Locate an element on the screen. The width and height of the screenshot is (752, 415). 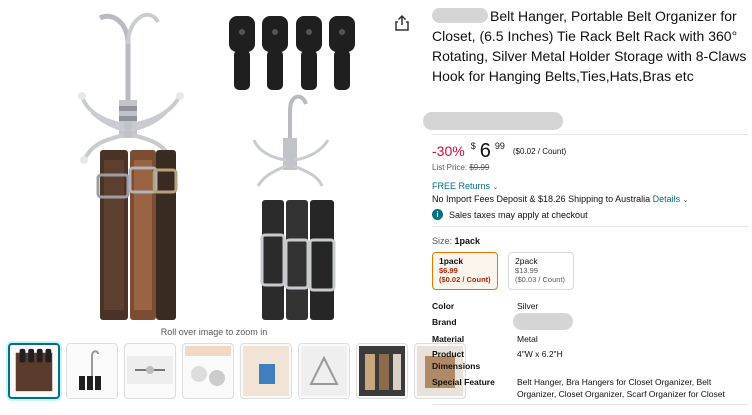
redacted-brand-value is located at coordinates (543, 321).